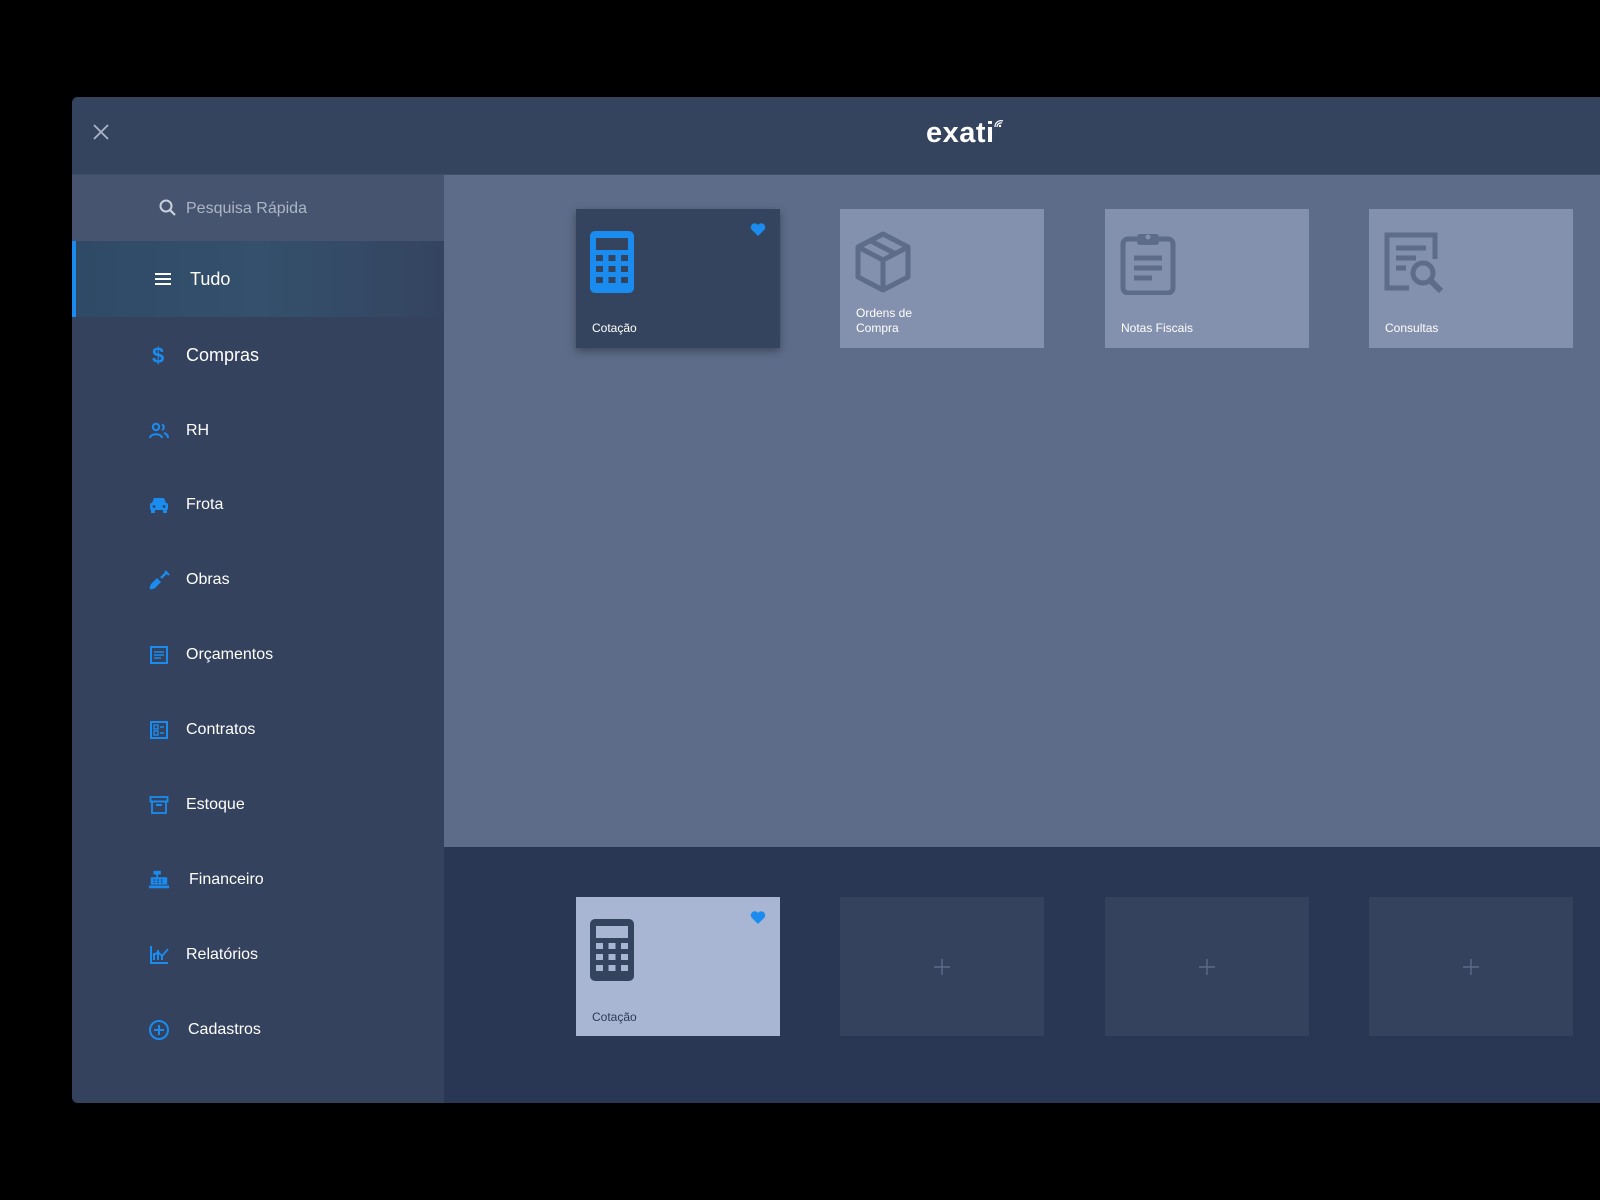  Describe the element at coordinates (258, 279) in the screenshot. I see `sidebar-item-tudo: Tudo` at that location.